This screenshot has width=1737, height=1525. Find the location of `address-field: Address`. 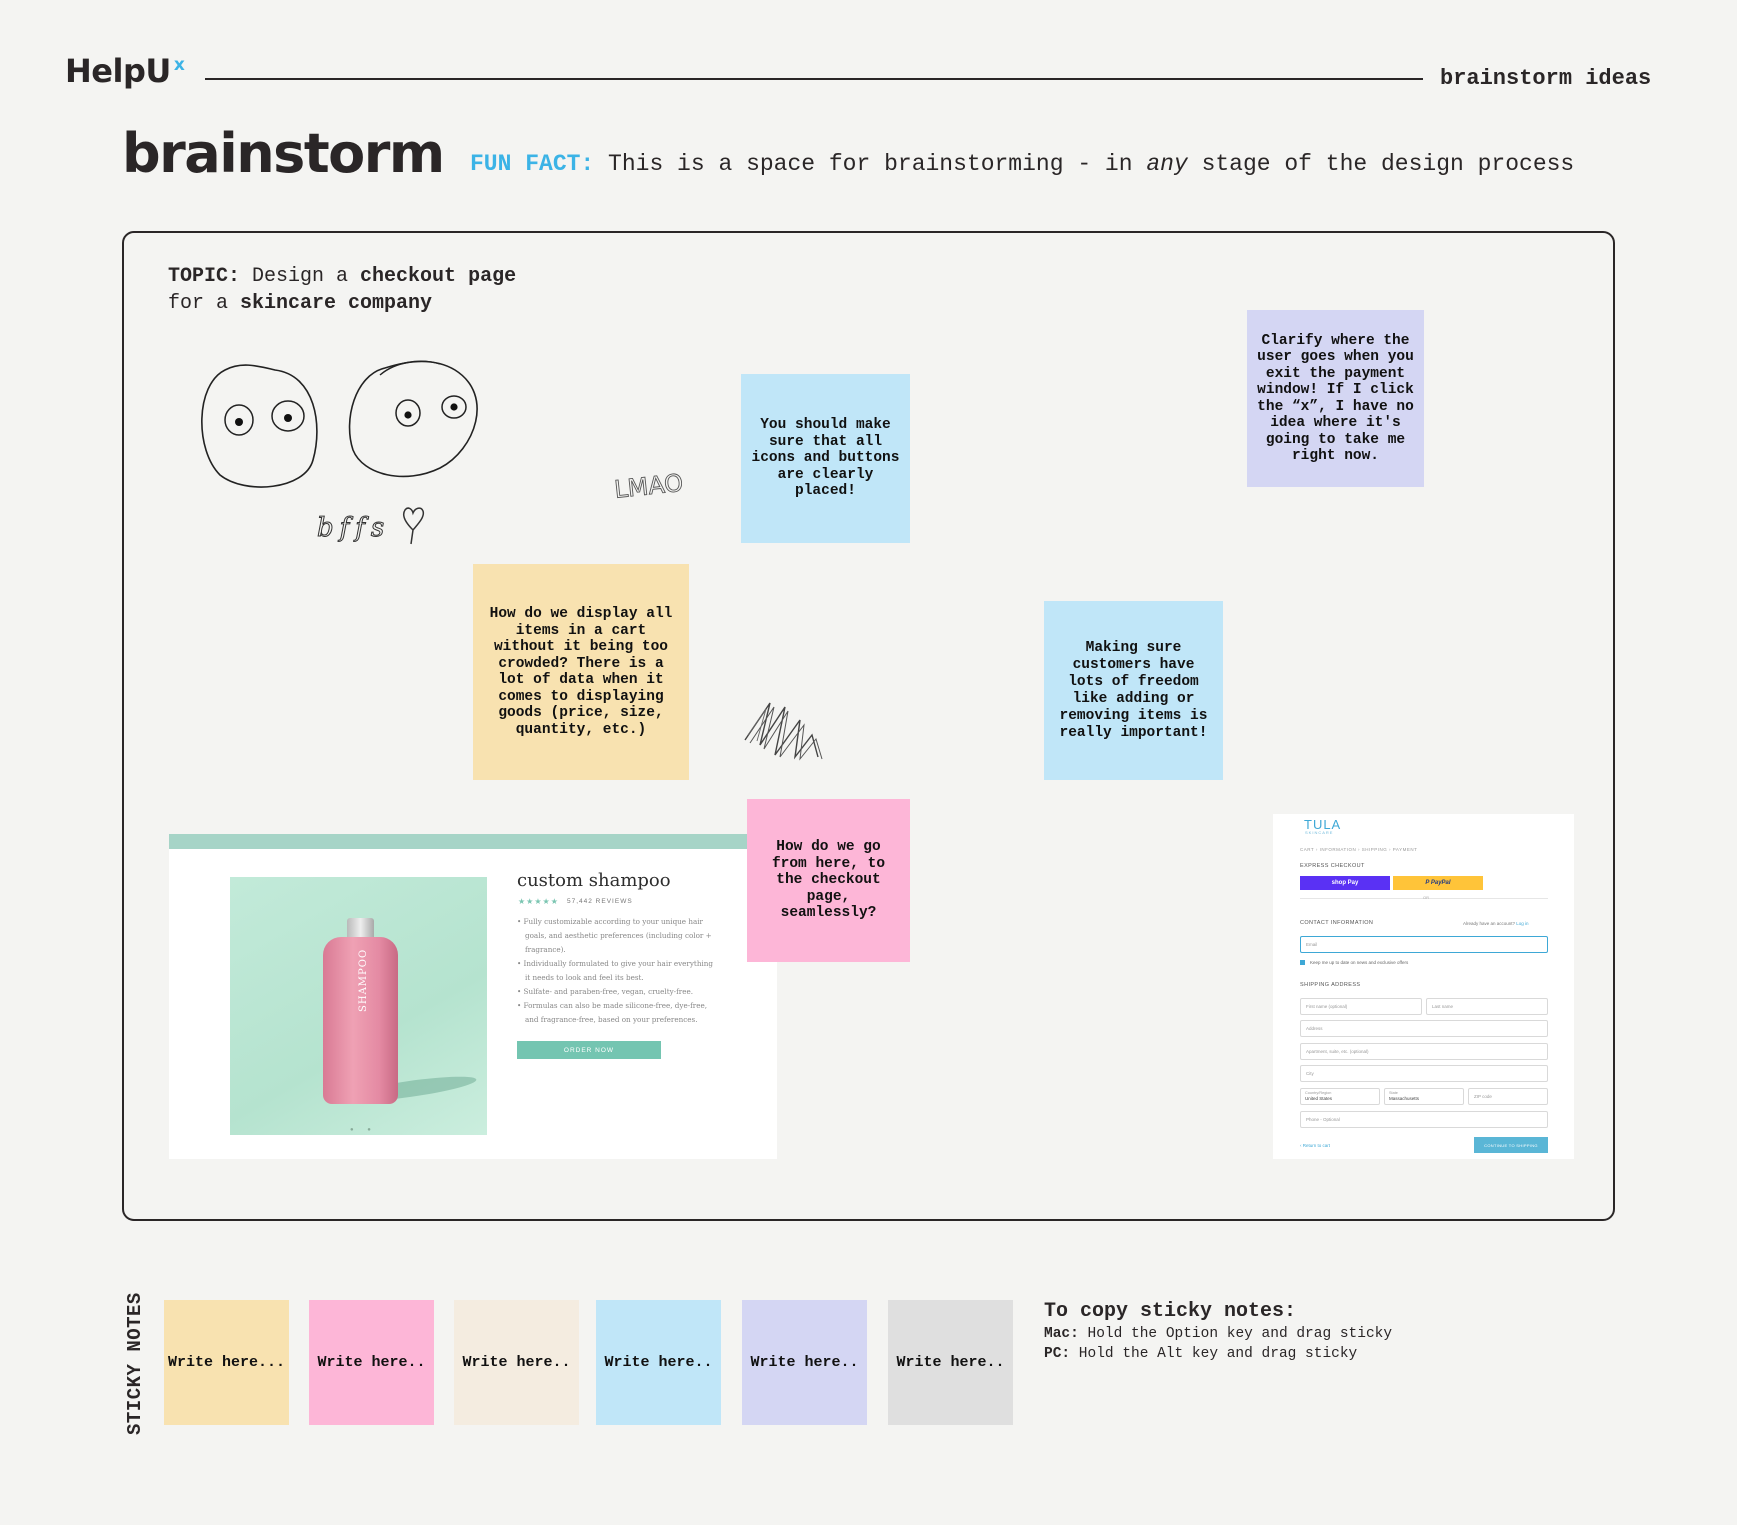

address-field: Address is located at coordinates (1424, 1028).